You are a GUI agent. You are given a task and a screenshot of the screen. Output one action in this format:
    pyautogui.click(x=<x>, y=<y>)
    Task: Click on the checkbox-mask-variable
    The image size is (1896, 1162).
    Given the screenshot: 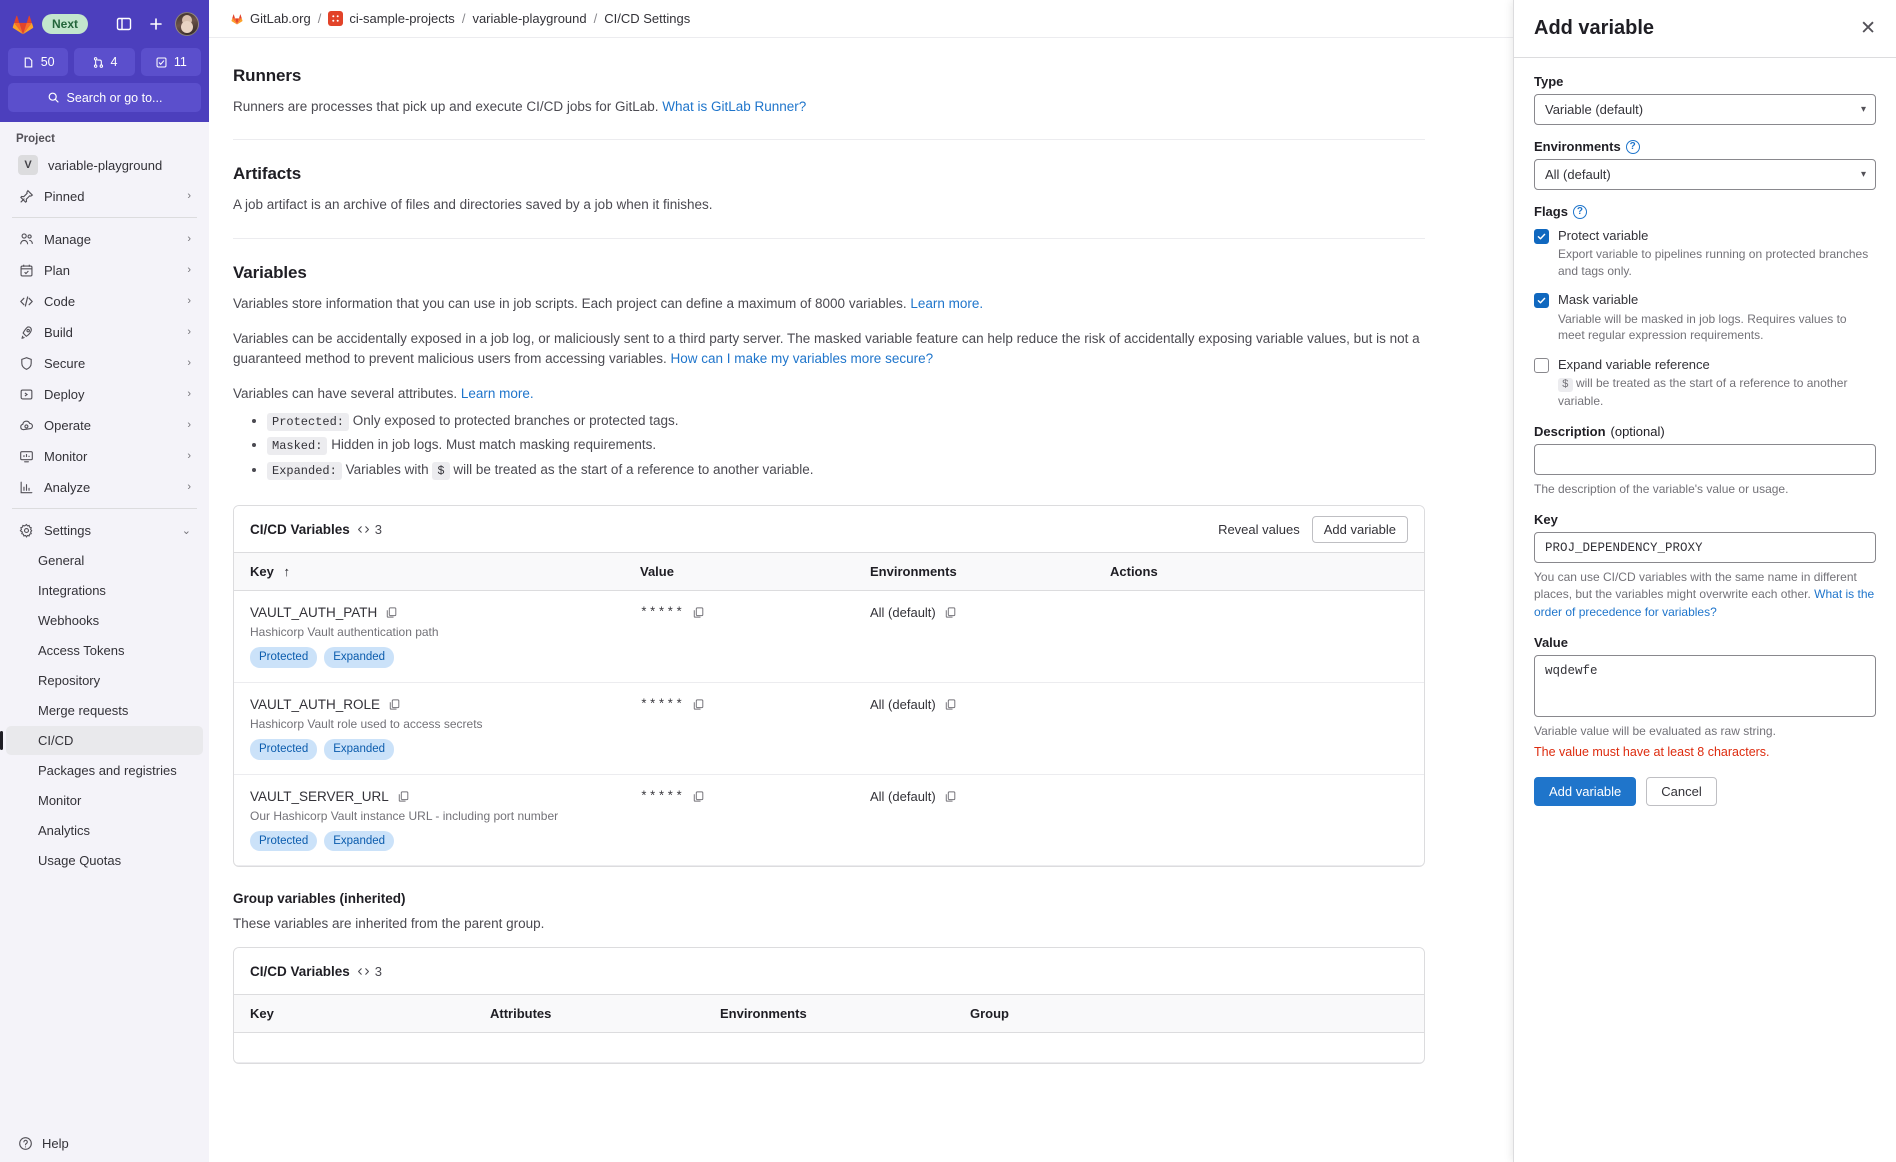 What is the action you would take?
    pyautogui.click(x=1541, y=301)
    